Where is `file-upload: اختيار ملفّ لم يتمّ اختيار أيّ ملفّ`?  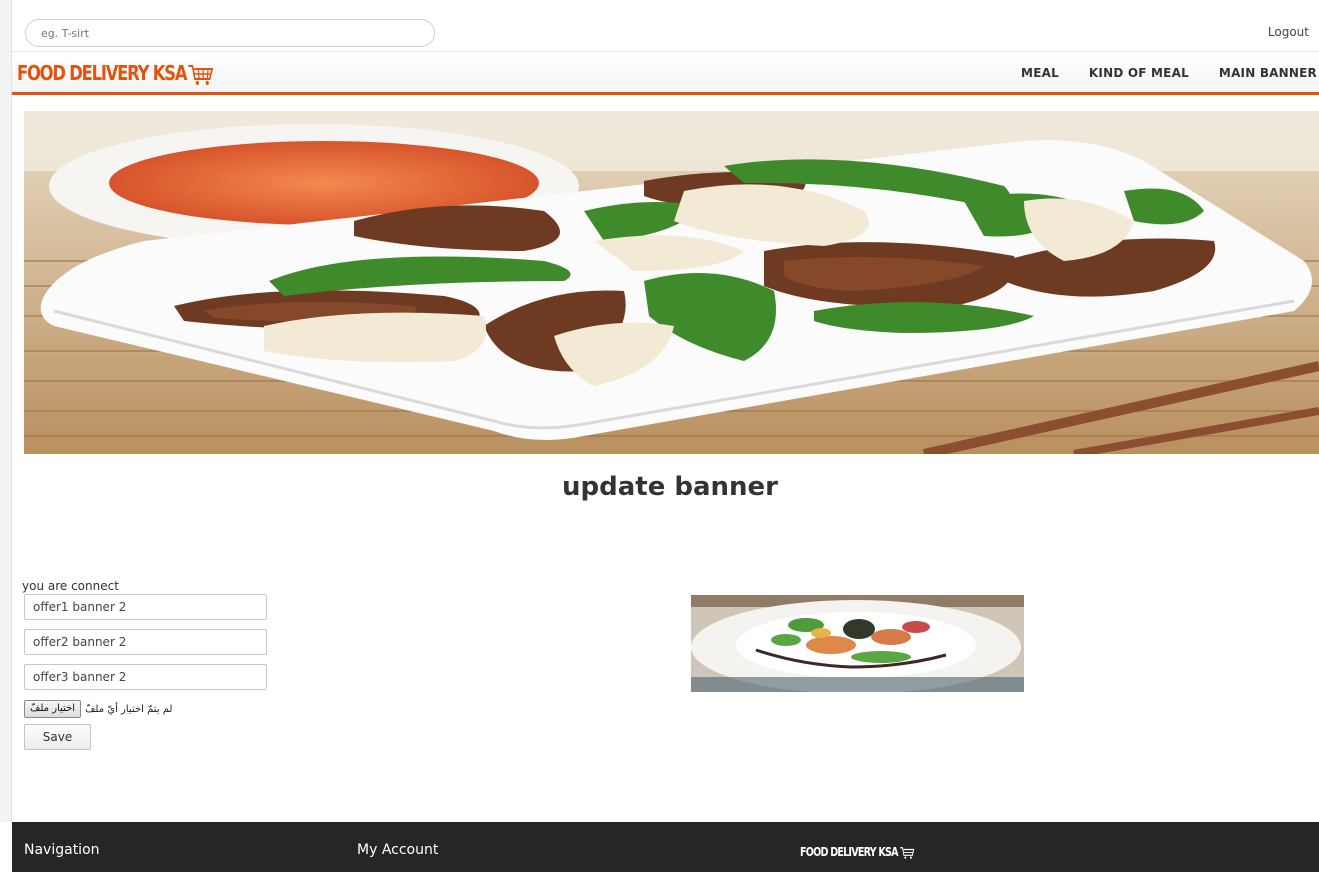 file-upload: اختيار ملفّ لم يتمّ اختيار أيّ ملفّ is located at coordinates (154, 709).